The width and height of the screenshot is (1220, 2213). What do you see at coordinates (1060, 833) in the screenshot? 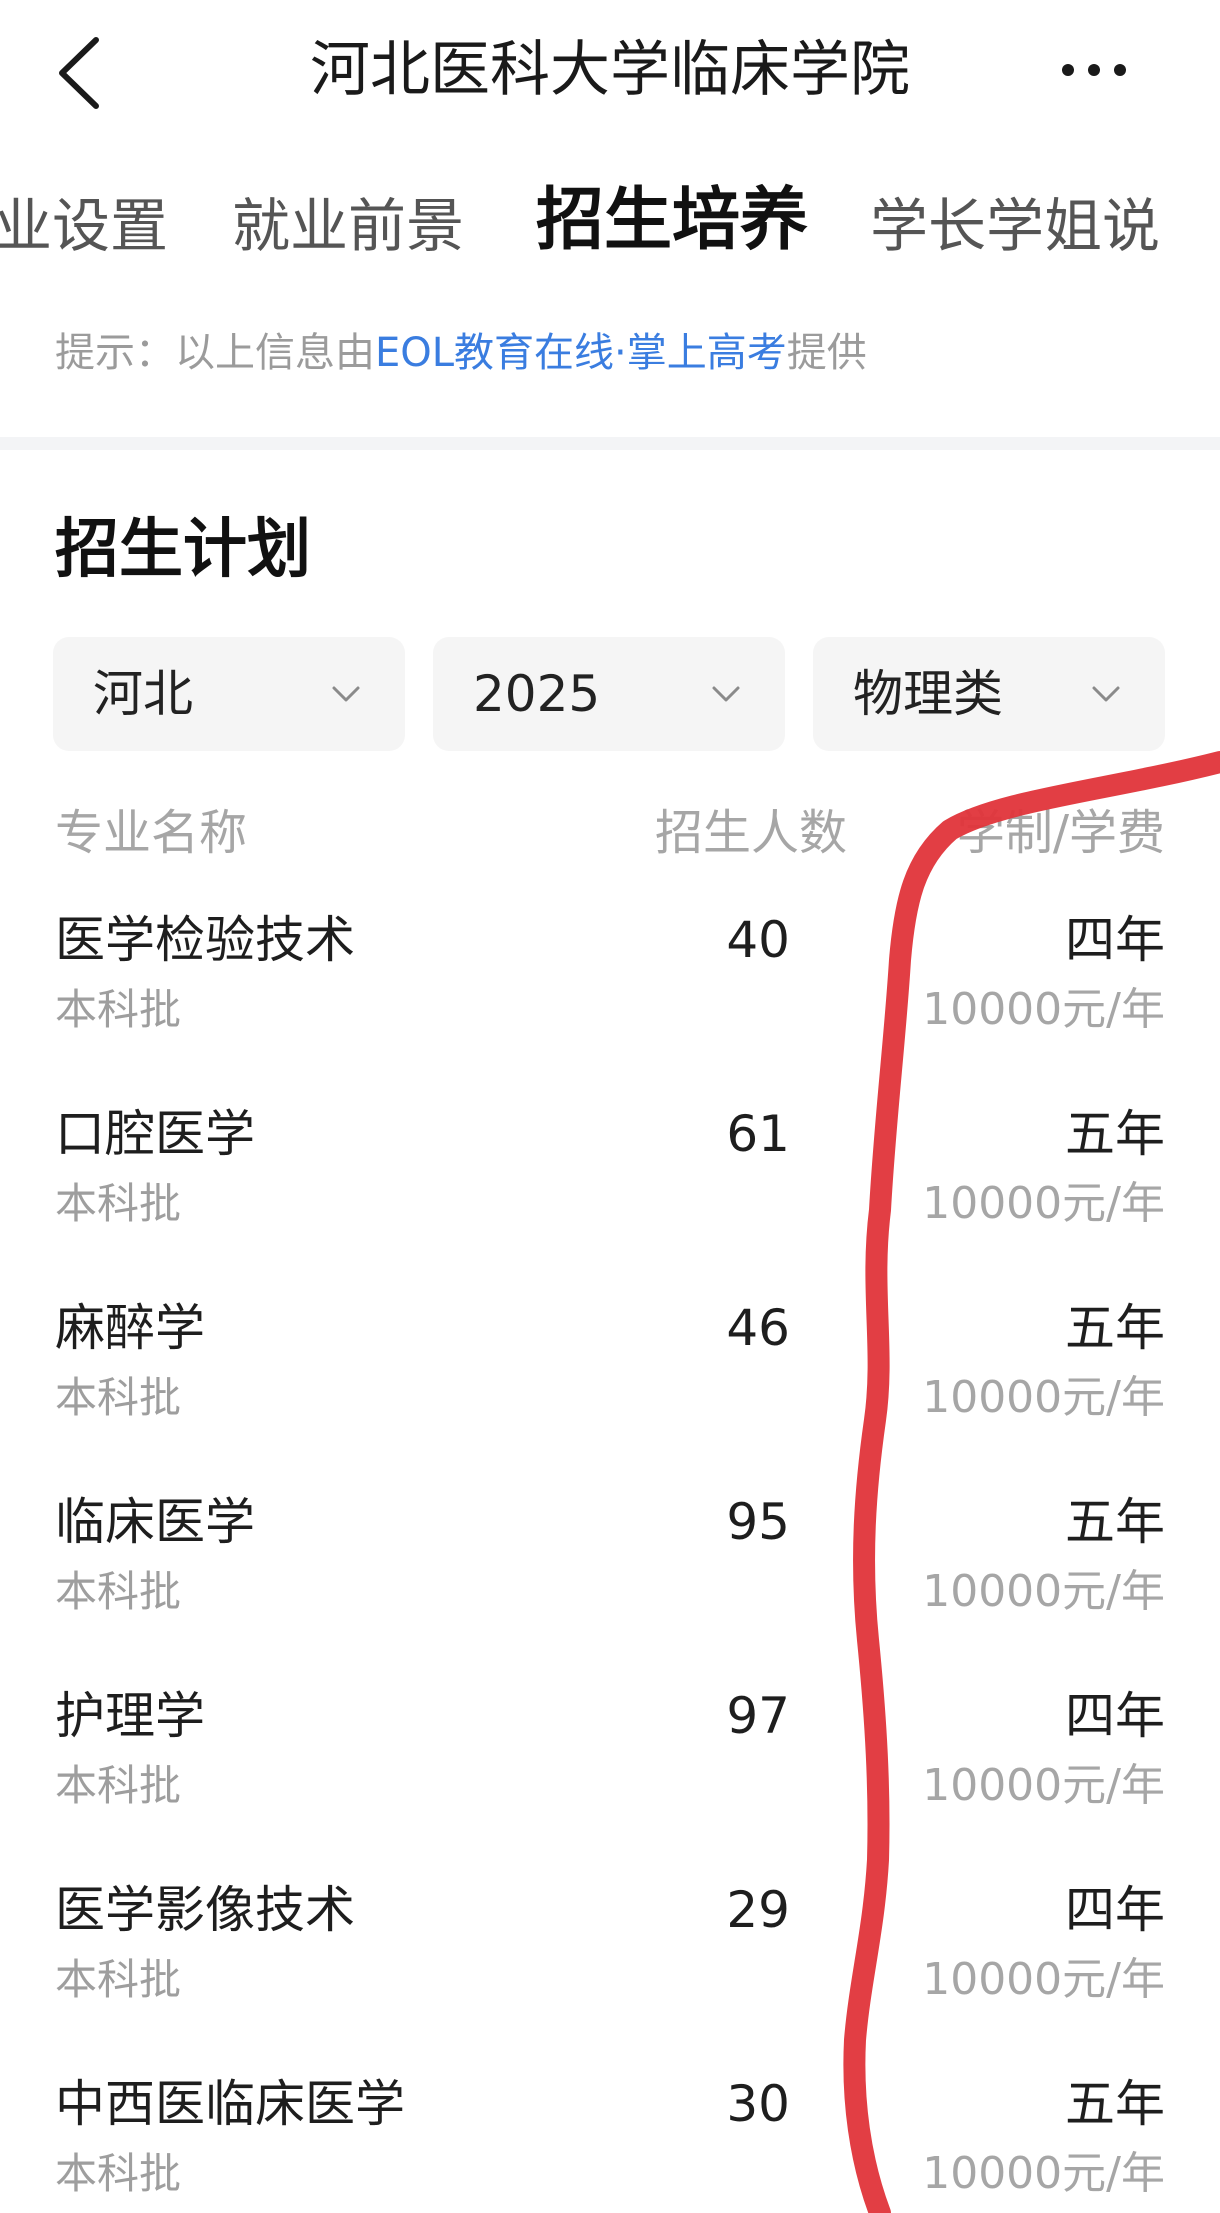
I see `column-header-duration-fee: 学制/学费` at bounding box center [1060, 833].